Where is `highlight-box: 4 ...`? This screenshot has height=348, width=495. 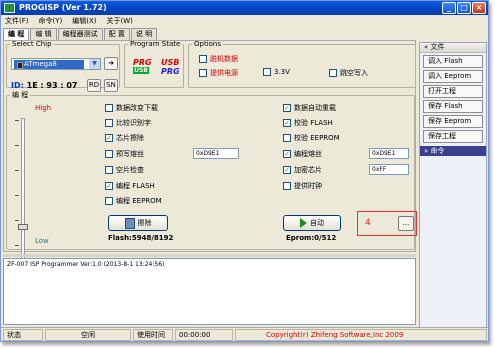
highlight-box: 4 ... is located at coordinates (387, 223).